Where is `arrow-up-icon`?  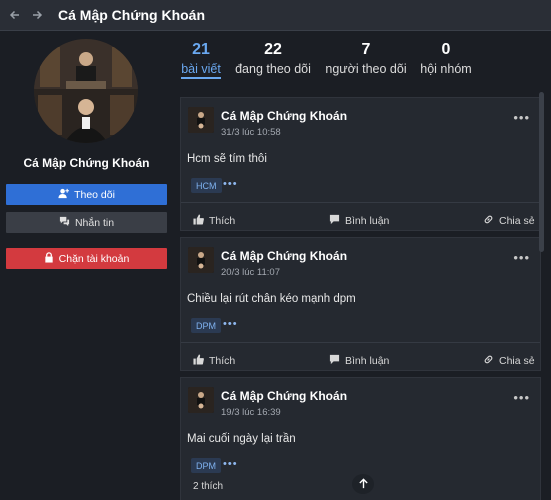 arrow-up-icon is located at coordinates (363, 484).